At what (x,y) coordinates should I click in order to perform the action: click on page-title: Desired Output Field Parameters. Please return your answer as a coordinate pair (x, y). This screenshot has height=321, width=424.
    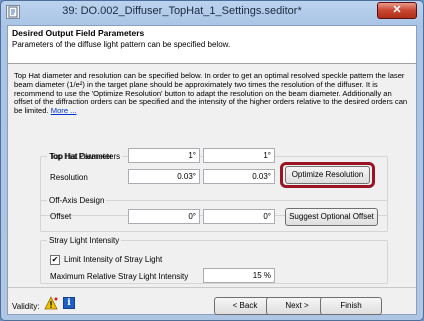
    Looking at the image, I should click on (78, 33).